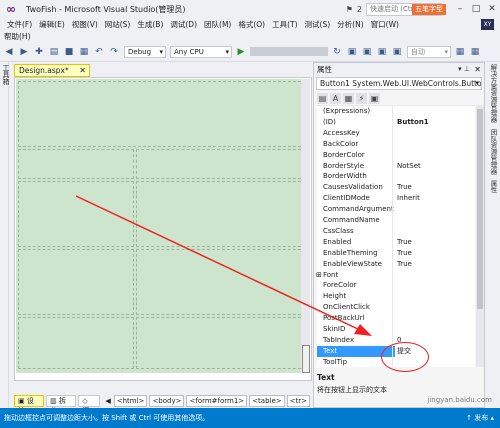  I want to click on status-text: 拖动边框控点可调整边距大小。按 Shift 或 Ctrl 可使用其他选项。, so click(107, 418).